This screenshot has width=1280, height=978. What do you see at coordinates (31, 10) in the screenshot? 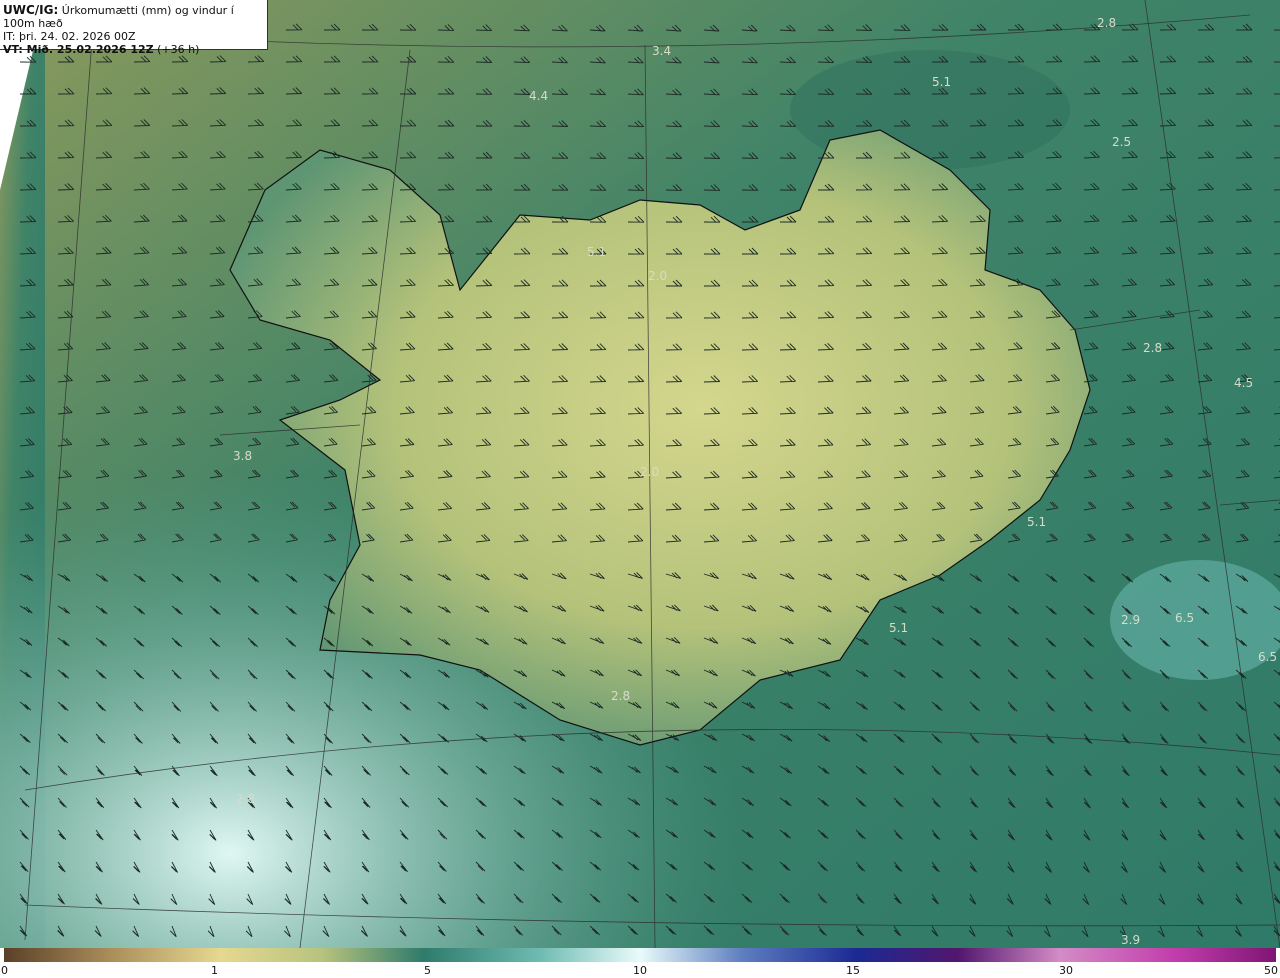
I see `product-code: UWC/IG:` at bounding box center [31, 10].